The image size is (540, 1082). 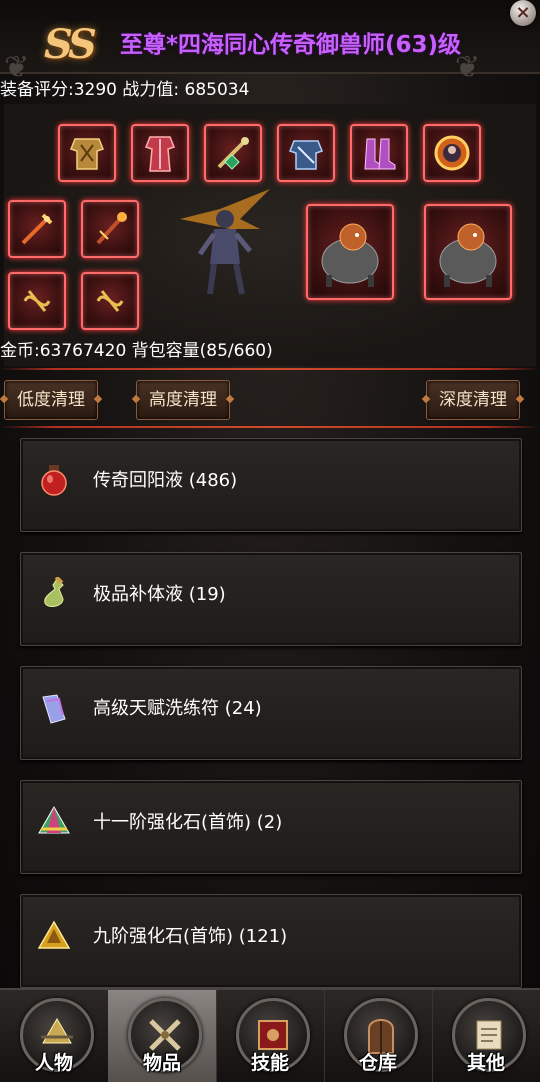 What do you see at coordinates (162, 1036) in the screenshot?
I see `tab-items: 物品` at bounding box center [162, 1036].